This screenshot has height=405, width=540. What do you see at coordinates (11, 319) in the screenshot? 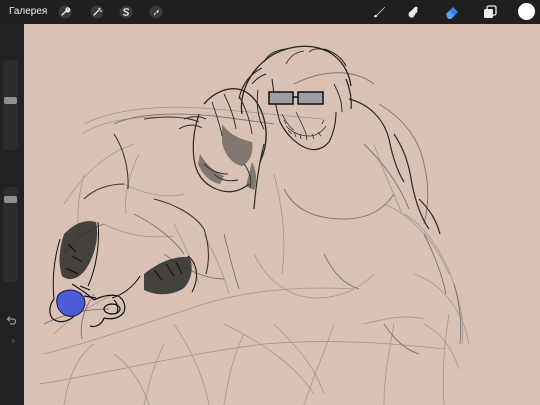
I see `undo-icon` at bounding box center [11, 319].